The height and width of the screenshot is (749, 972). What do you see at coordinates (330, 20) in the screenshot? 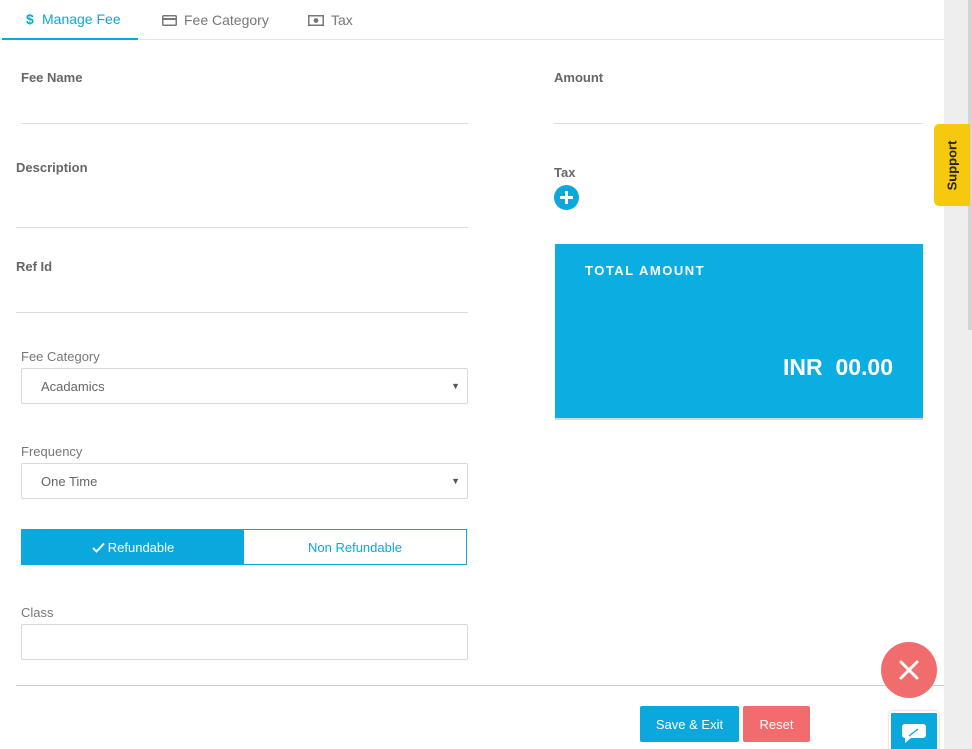
I see `tab-tax: Tax` at bounding box center [330, 20].